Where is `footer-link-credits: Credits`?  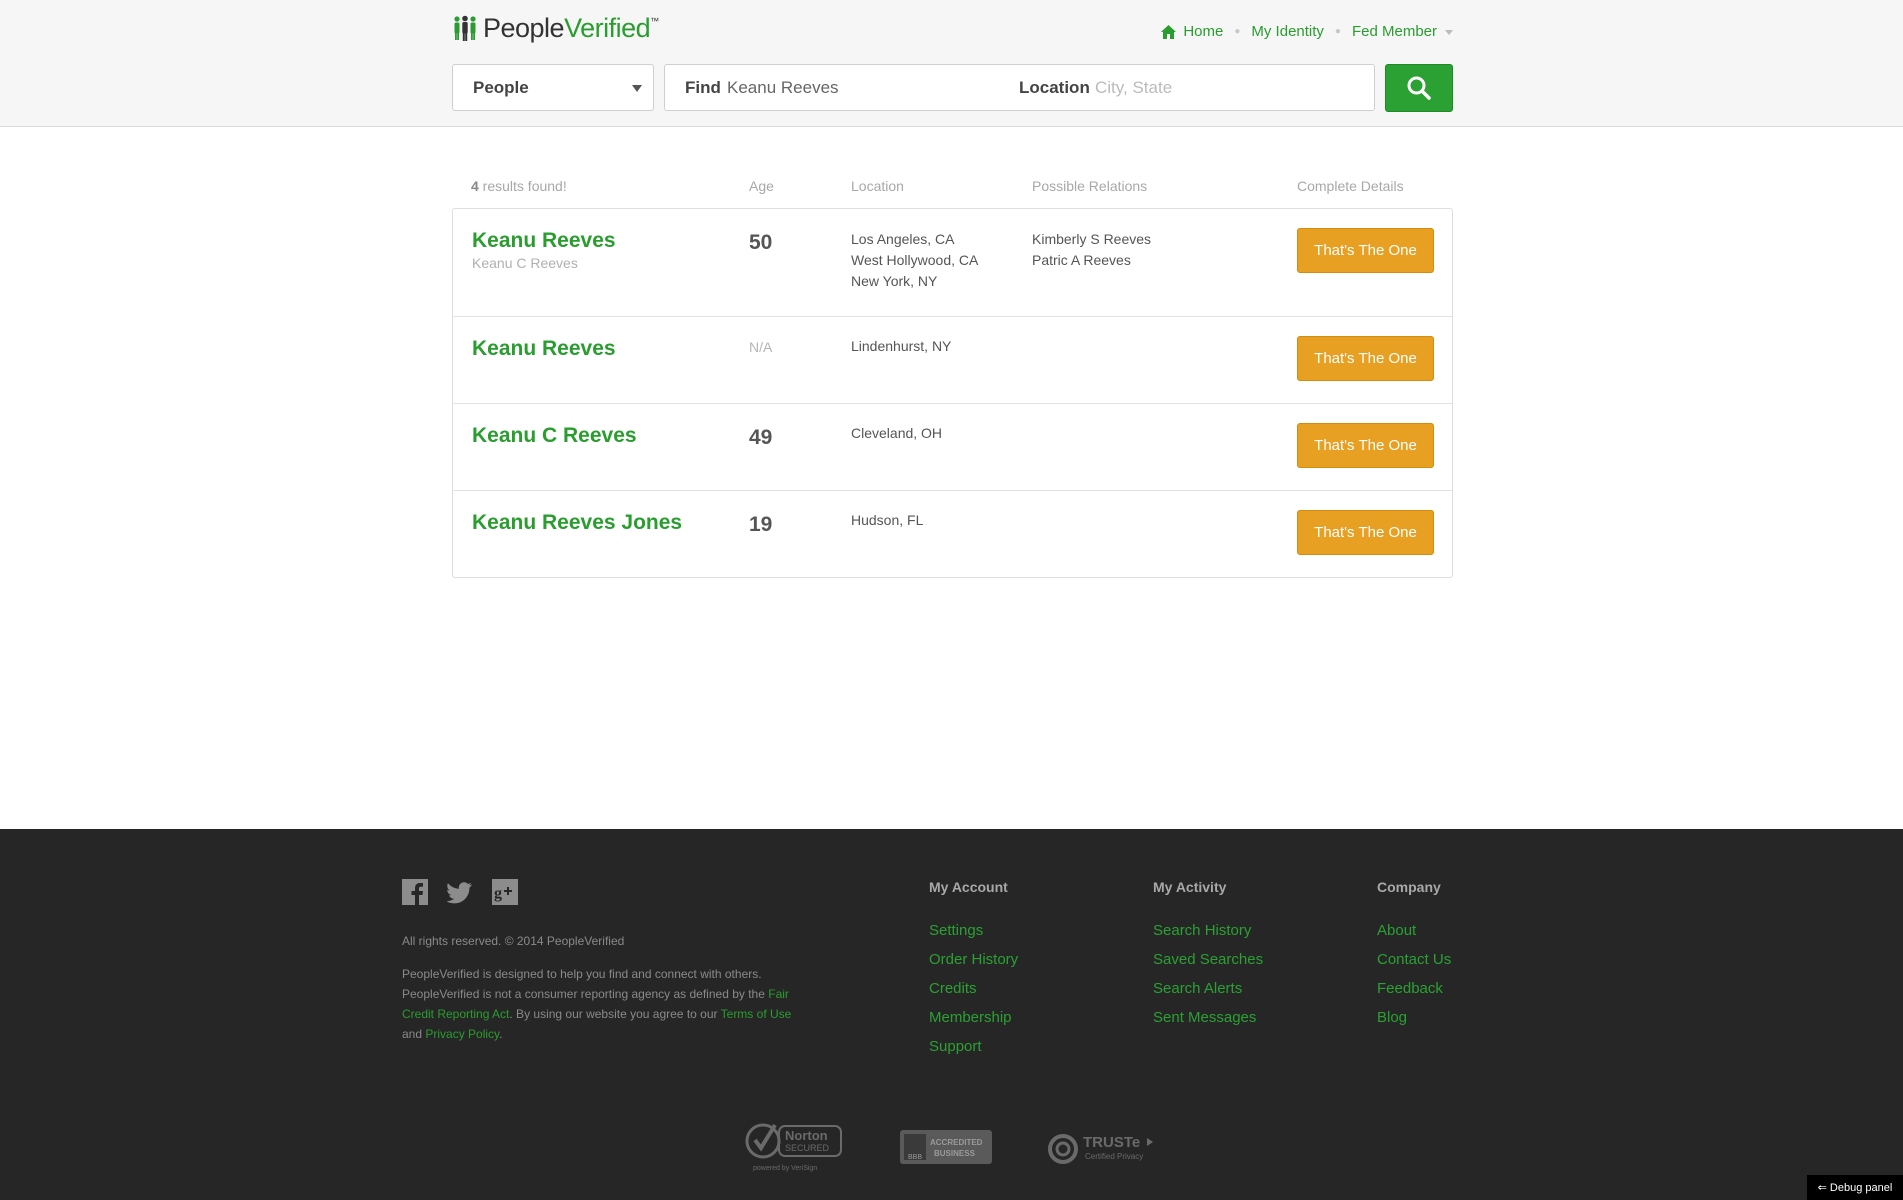
footer-link-credits: Credits is located at coordinates (973, 988).